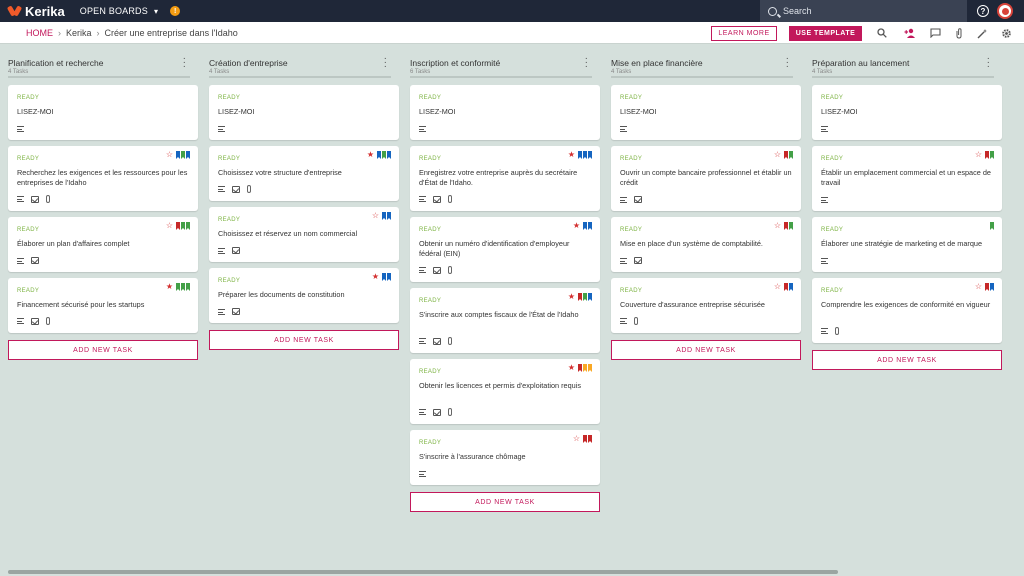 The image size is (1024, 576). Describe the element at coordinates (903, 65) in the screenshot. I see `column-header: Préparation au lancement 4 Tasks · · ·` at that location.